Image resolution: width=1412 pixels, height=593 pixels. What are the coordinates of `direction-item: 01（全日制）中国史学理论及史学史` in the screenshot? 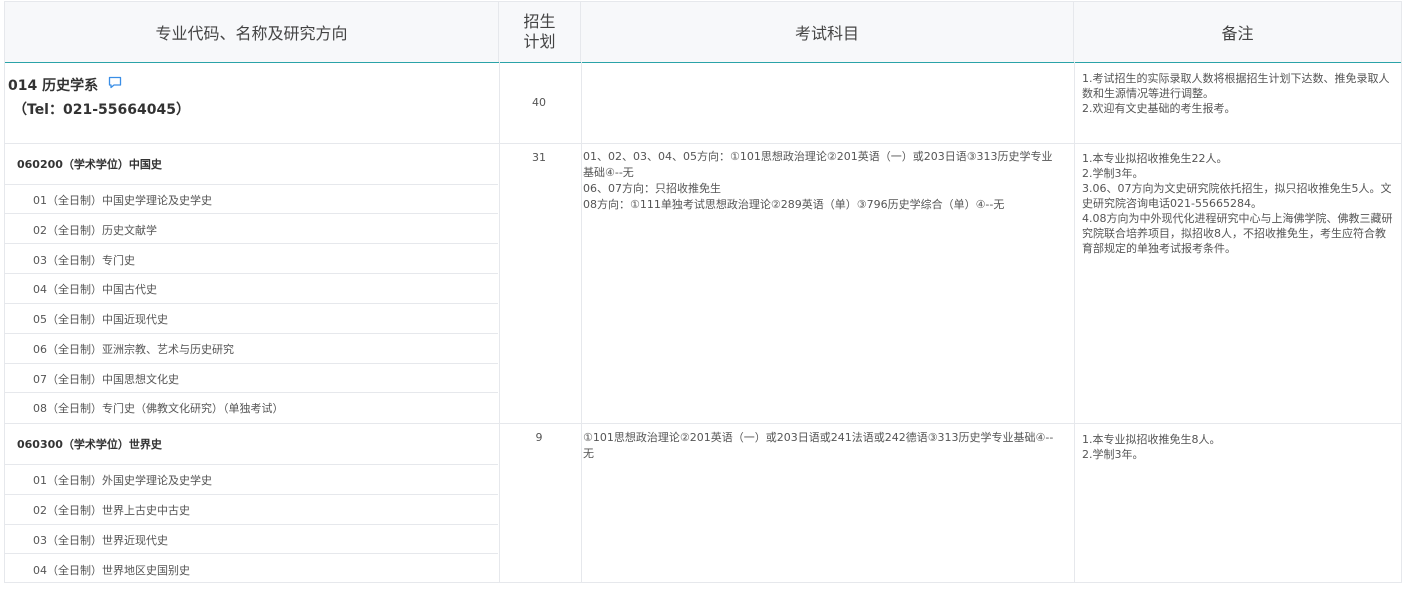 It's located at (122, 200).